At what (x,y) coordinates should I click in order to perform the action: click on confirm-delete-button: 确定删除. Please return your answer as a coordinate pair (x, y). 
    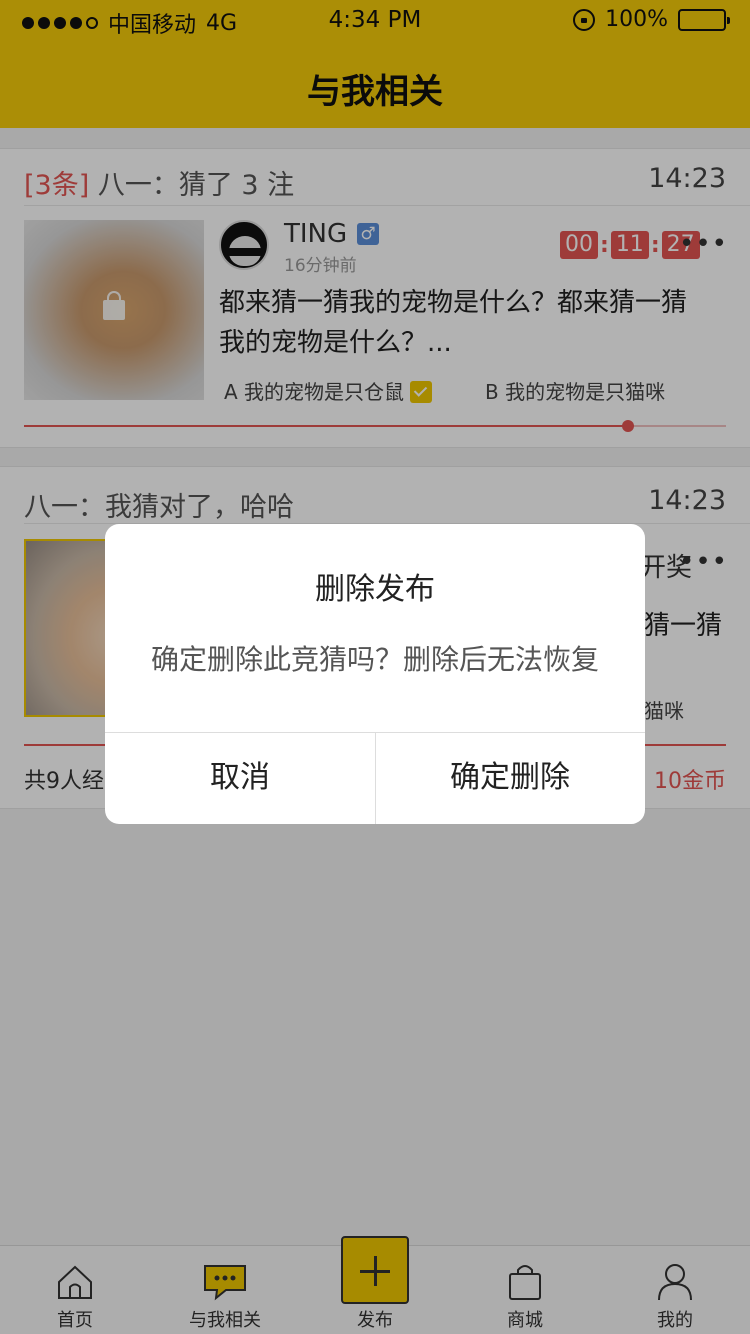
    Looking at the image, I should click on (510, 778).